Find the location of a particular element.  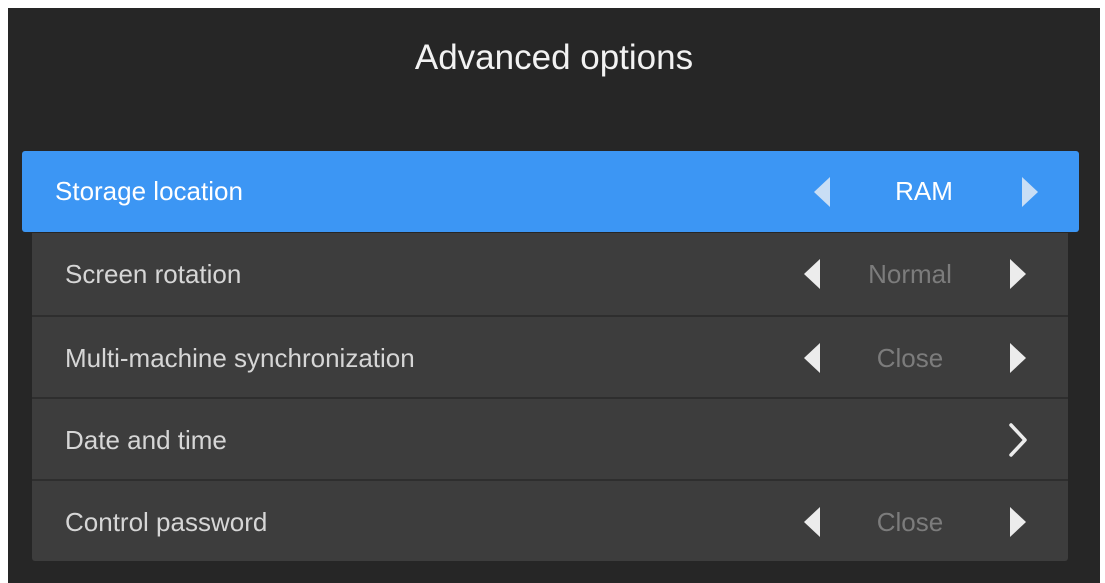

chevron-right-icon is located at coordinates (1018, 440).